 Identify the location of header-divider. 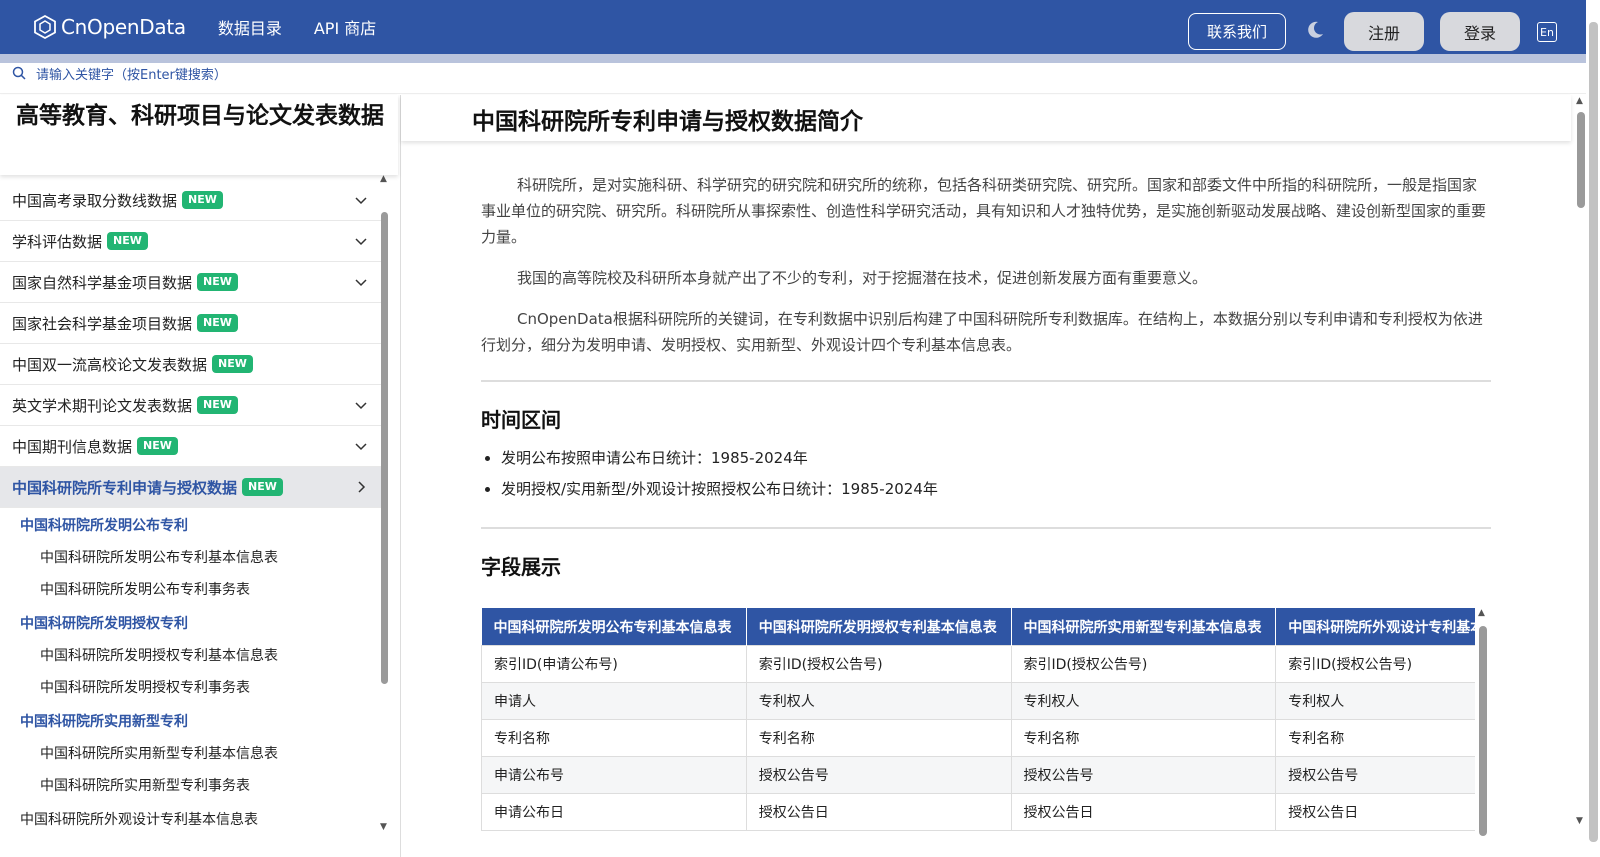
(793, 58).